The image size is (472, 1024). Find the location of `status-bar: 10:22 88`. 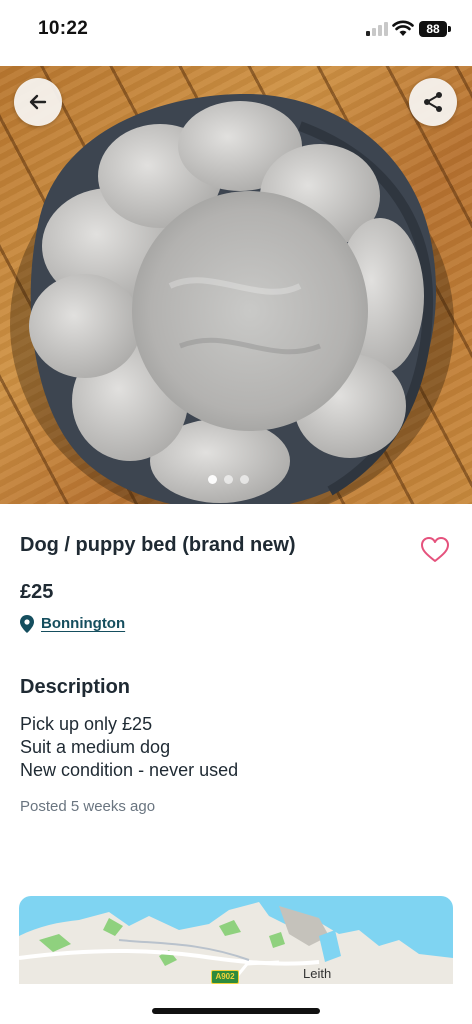

status-bar: 10:22 88 is located at coordinates (236, 33).